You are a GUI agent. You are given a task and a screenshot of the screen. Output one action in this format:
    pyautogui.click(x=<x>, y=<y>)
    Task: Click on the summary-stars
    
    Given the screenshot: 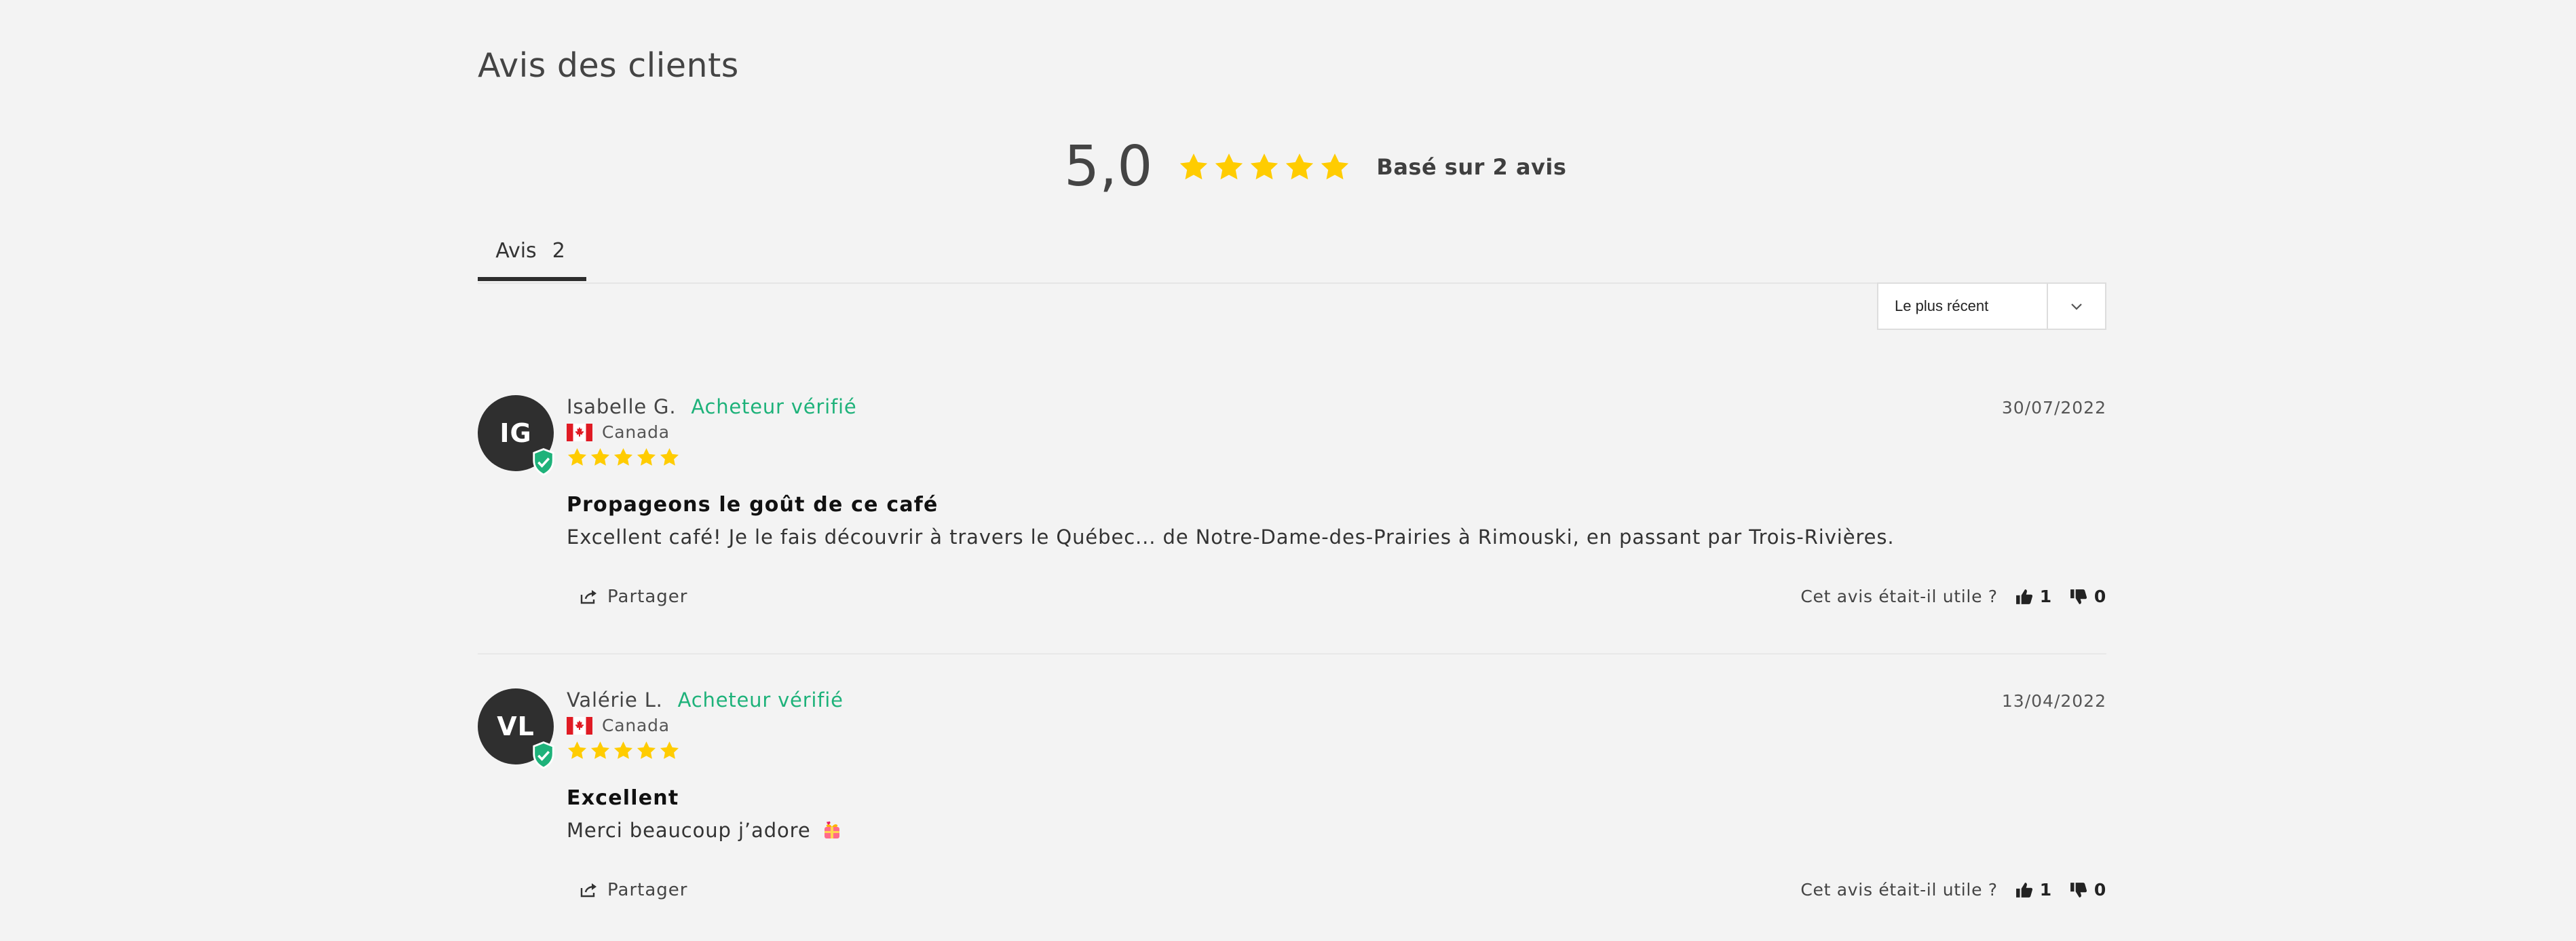 What is the action you would take?
    pyautogui.click(x=1264, y=167)
    